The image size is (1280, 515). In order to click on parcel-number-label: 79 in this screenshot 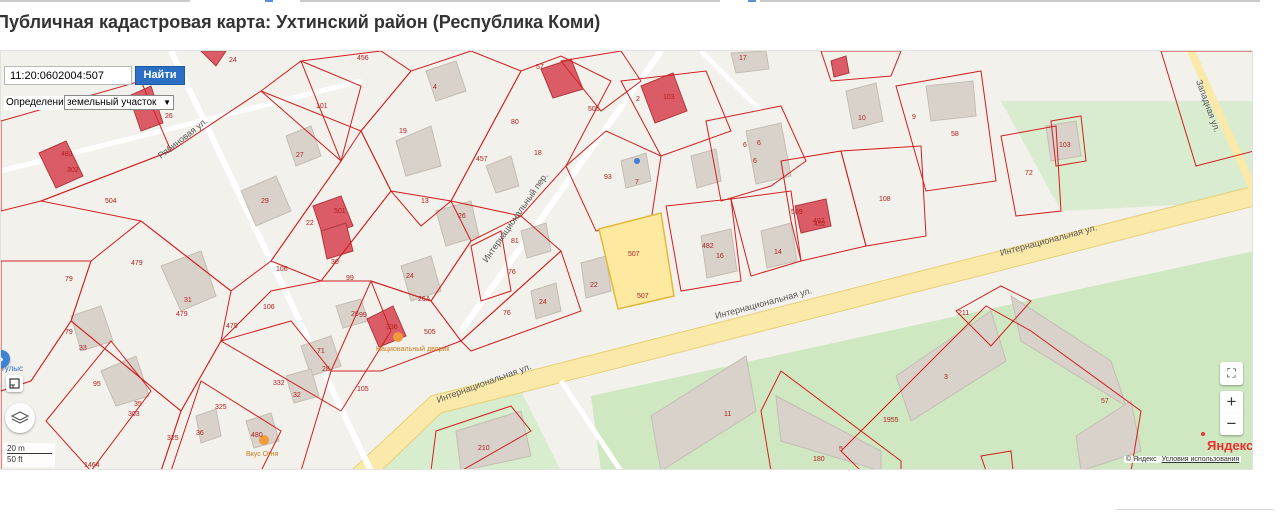, I will do `click(69, 332)`.